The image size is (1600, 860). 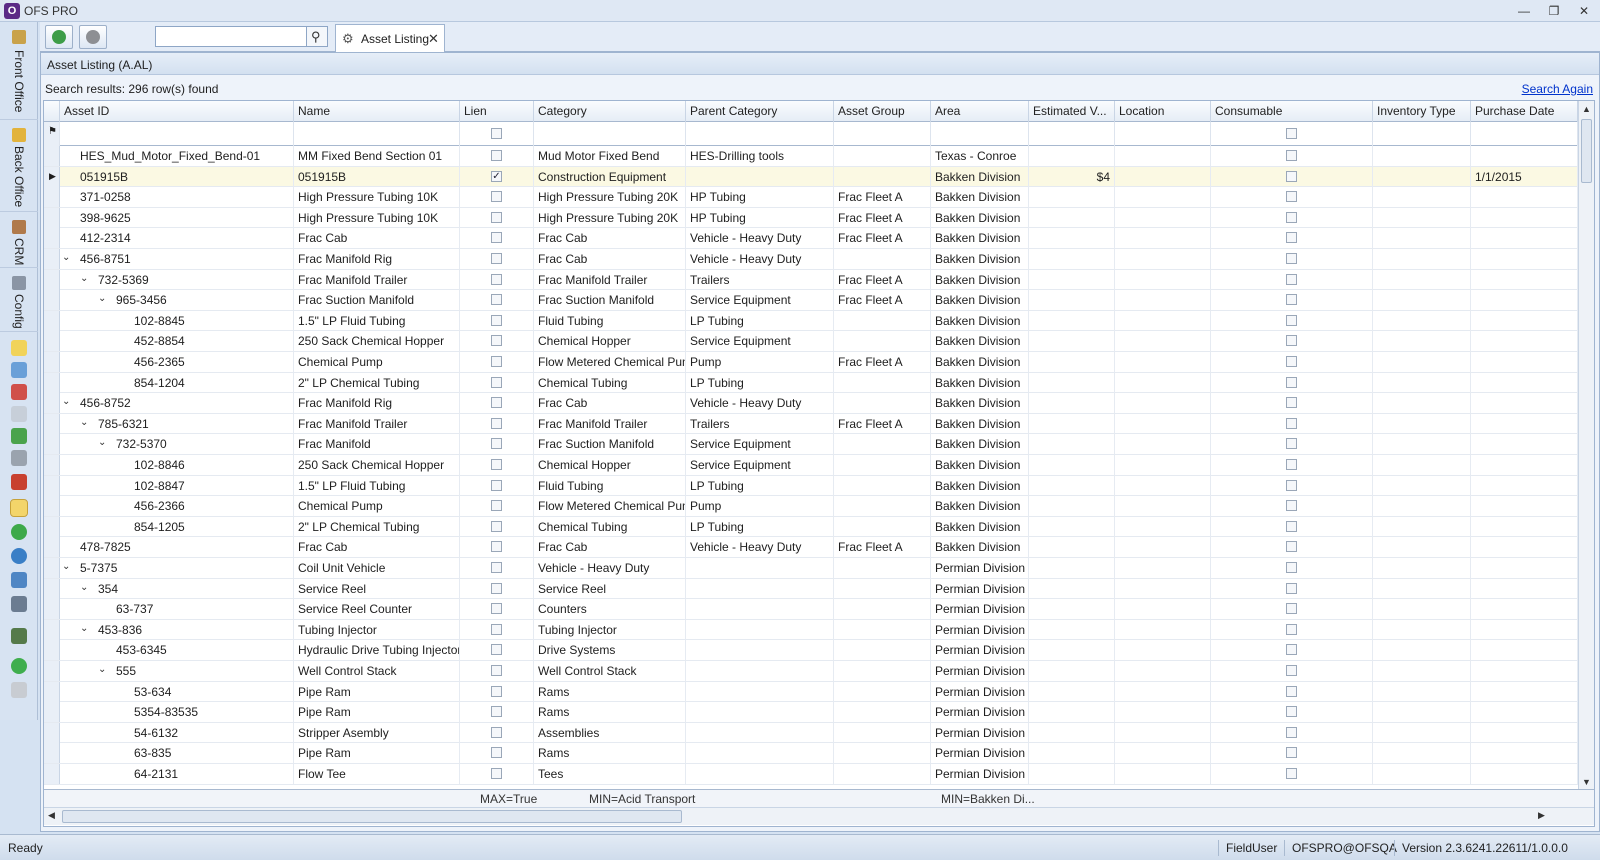 I want to click on col-category-cell: Chemical Hopper, so click(x=610, y=465).